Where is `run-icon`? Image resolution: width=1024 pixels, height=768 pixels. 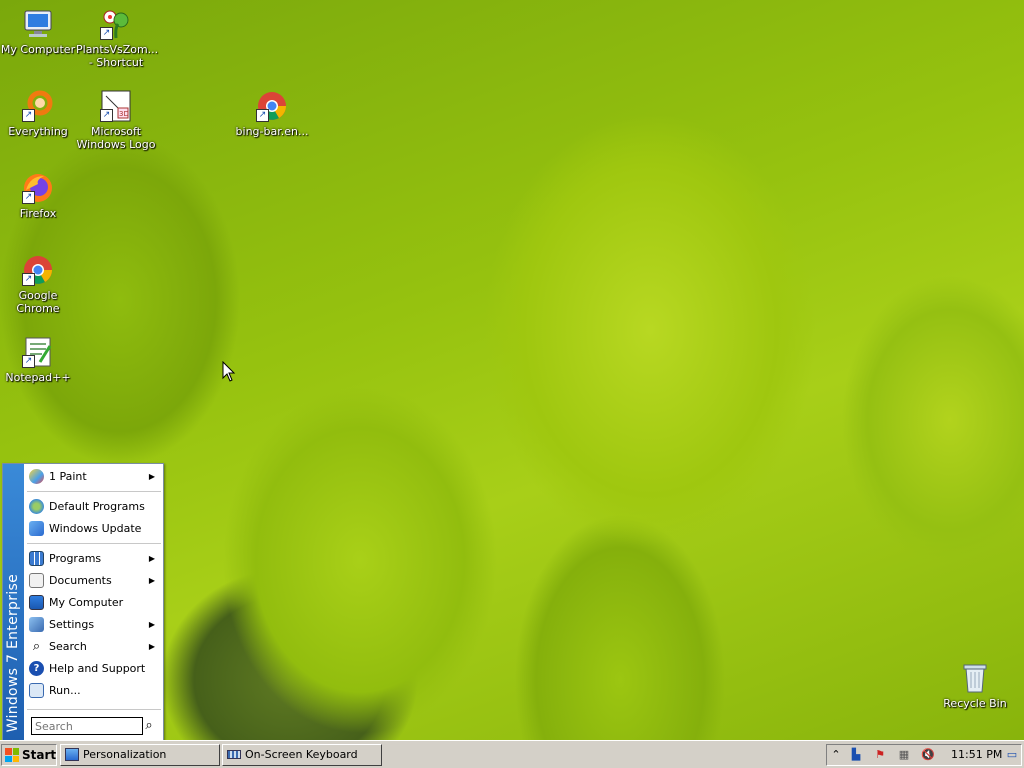 run-icon is located at coordinates (36, 690).